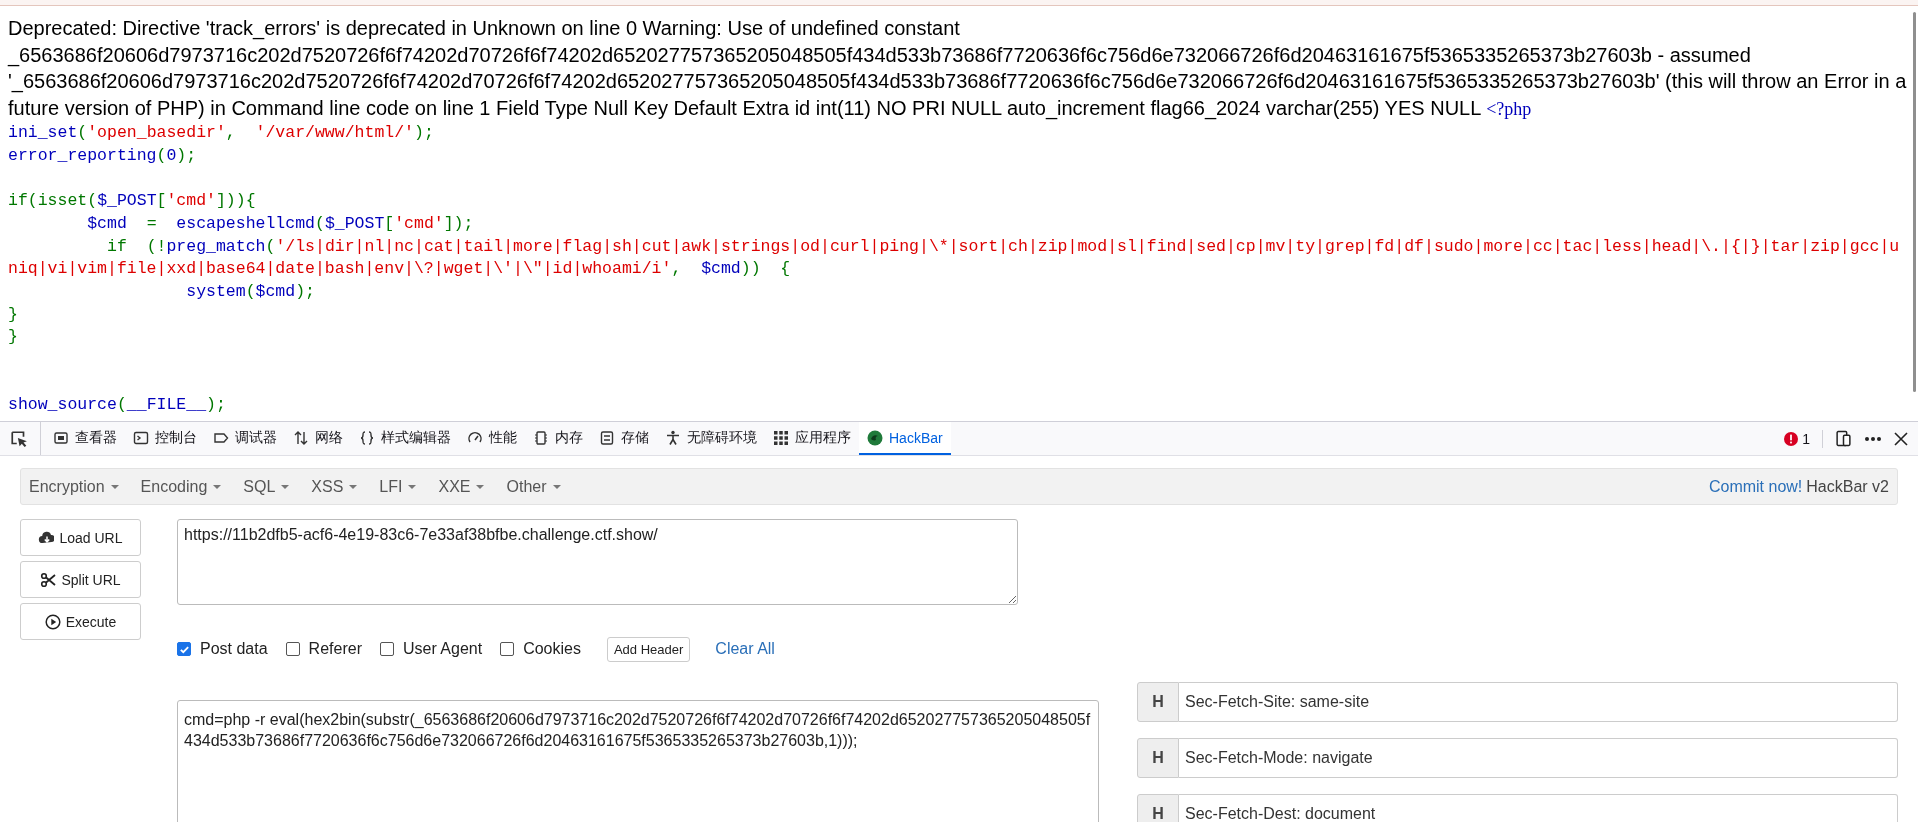 This screenshot has width=1918, height=822. Describe the element at coordinates (1914, 202) in the screenshot. I see `scrollbar` at that location.